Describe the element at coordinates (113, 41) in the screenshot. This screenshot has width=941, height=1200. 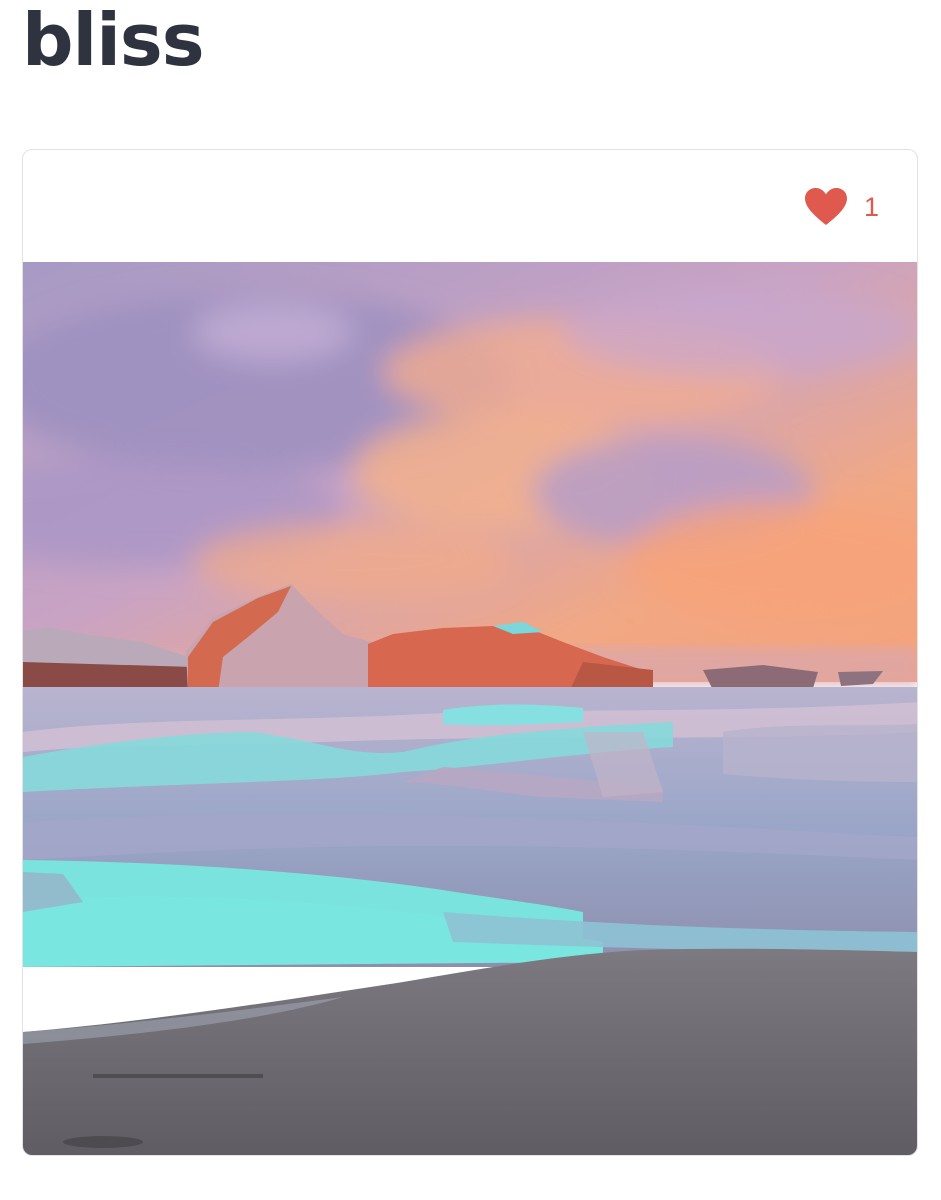
I see `page-title: bliss` at that location.